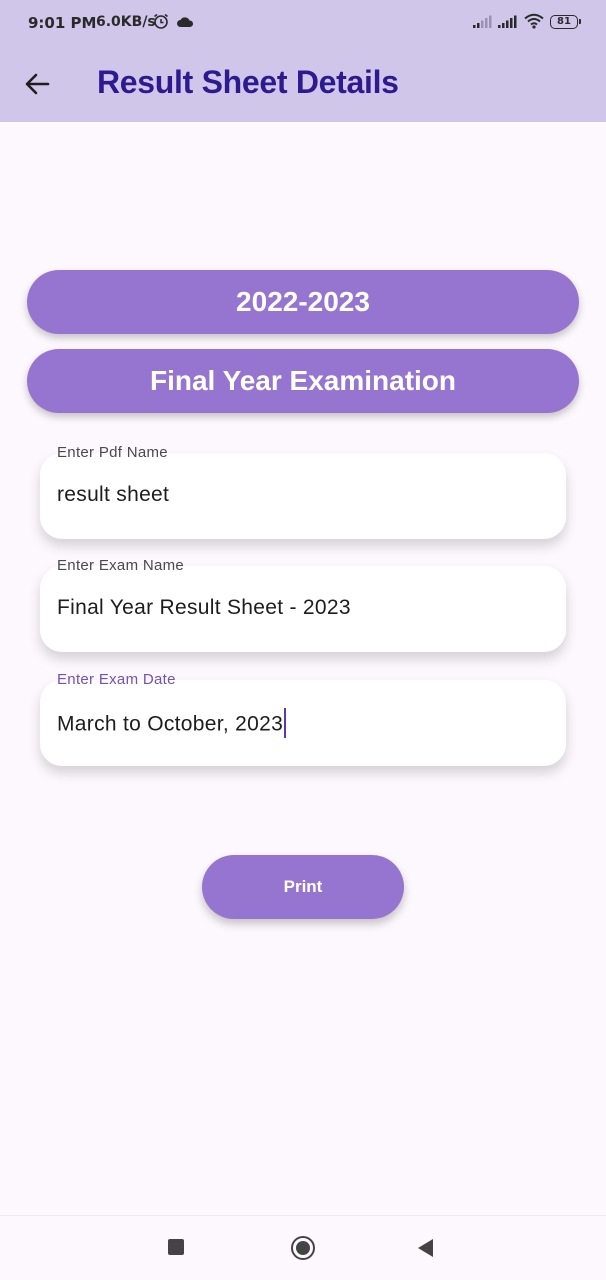  I want to click on exam-name-field: Final Year Result Sheet - 2023, so click(303, 609).